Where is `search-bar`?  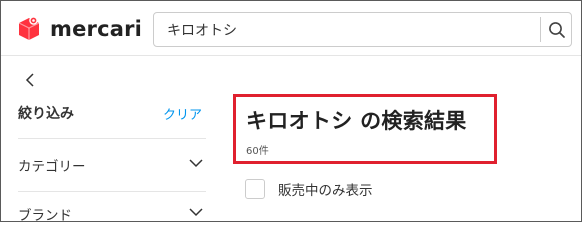 search-bar is located at coordinates (362, 29).